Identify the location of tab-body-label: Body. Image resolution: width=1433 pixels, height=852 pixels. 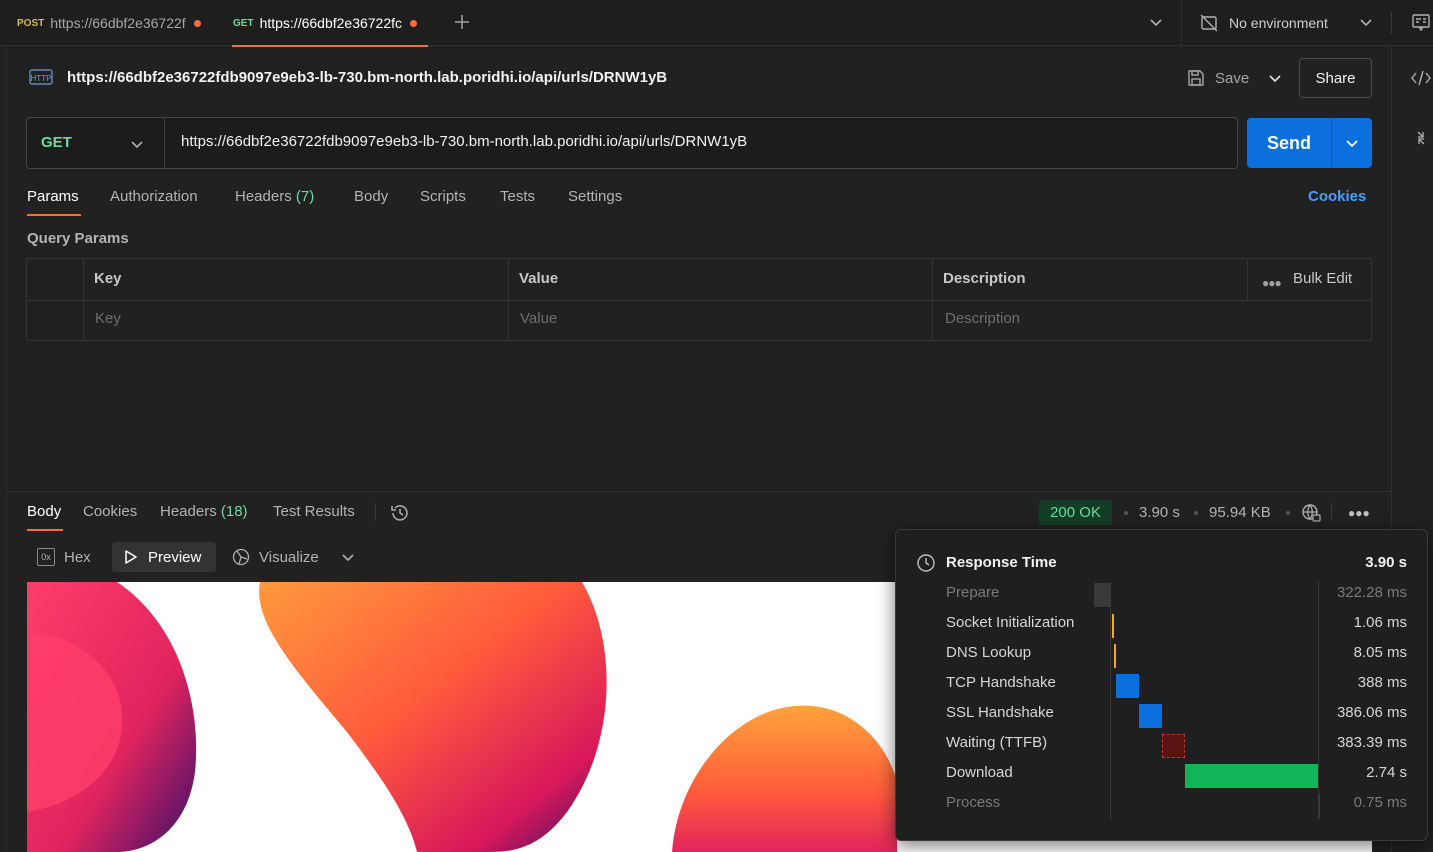
(371, 196).